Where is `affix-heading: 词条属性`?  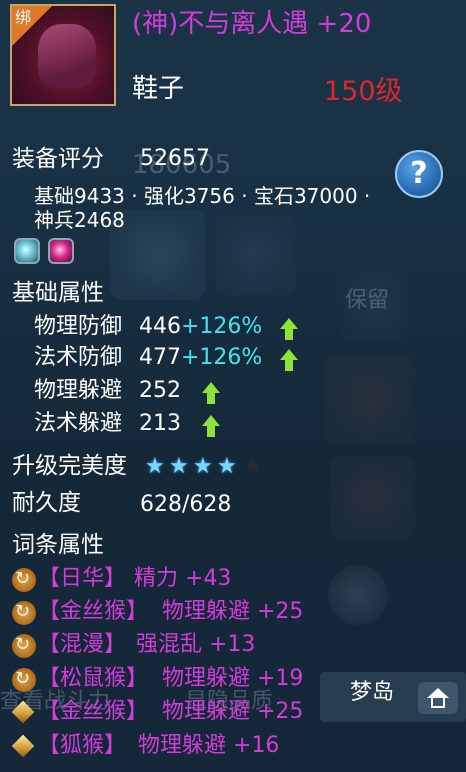 affix-heading: 词条属性 is located at coordinates (58, 545).